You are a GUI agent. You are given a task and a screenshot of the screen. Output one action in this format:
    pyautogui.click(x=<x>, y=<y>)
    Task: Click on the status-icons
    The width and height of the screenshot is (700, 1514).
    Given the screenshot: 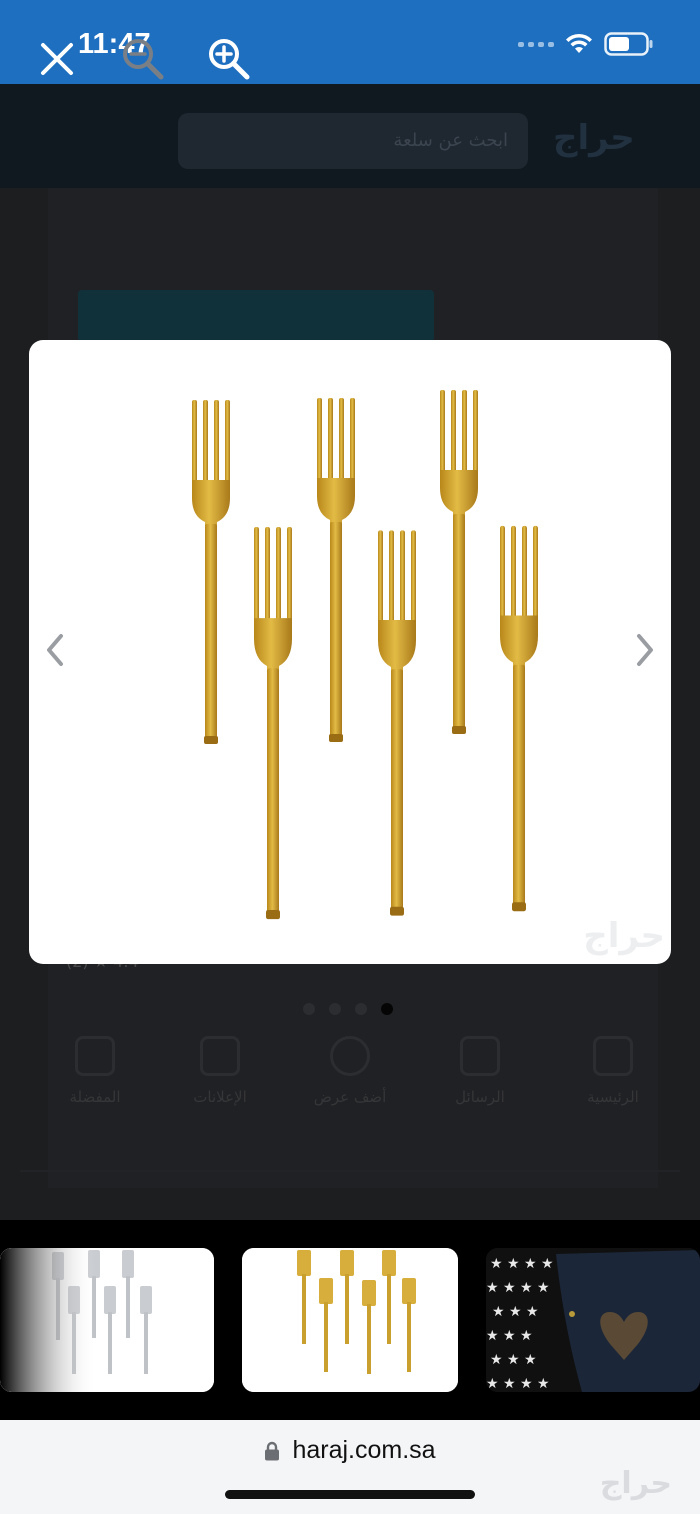 What is the action you would take?
    pyautogui.click(x=586, y=44)
    